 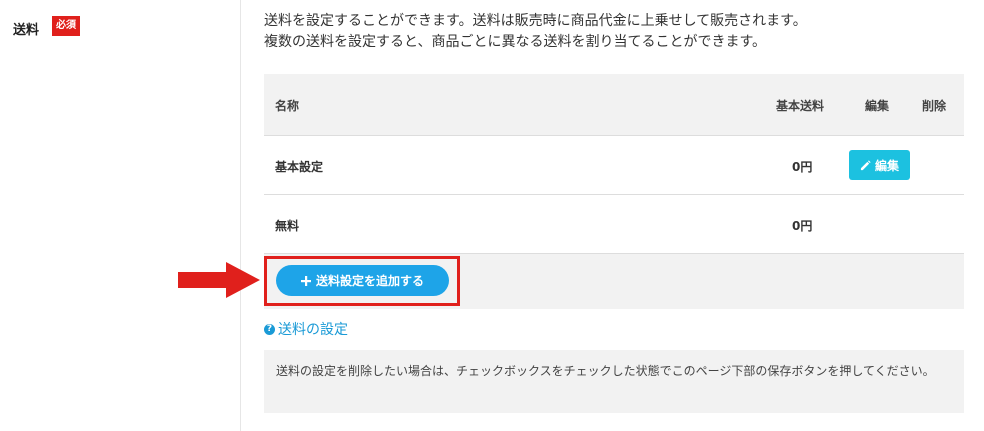 What do you see at coordinates (313, 330) in the screenshot?
I see `help-link-label: 送料の設定` at bounding box center [313, 330].